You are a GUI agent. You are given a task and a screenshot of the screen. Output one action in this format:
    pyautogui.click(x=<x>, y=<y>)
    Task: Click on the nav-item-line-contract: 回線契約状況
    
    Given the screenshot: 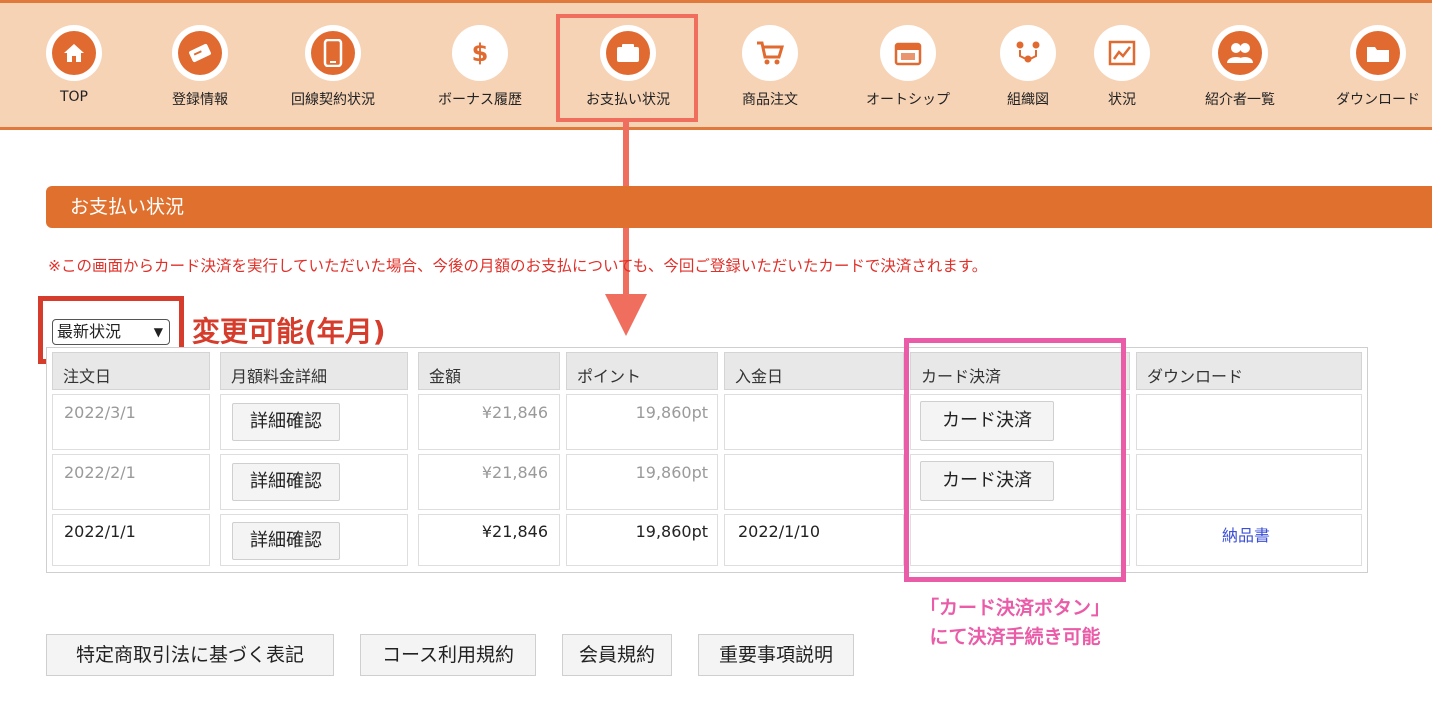 What is the action you would take?
    pyautogui.click(x=333, y=65)
    